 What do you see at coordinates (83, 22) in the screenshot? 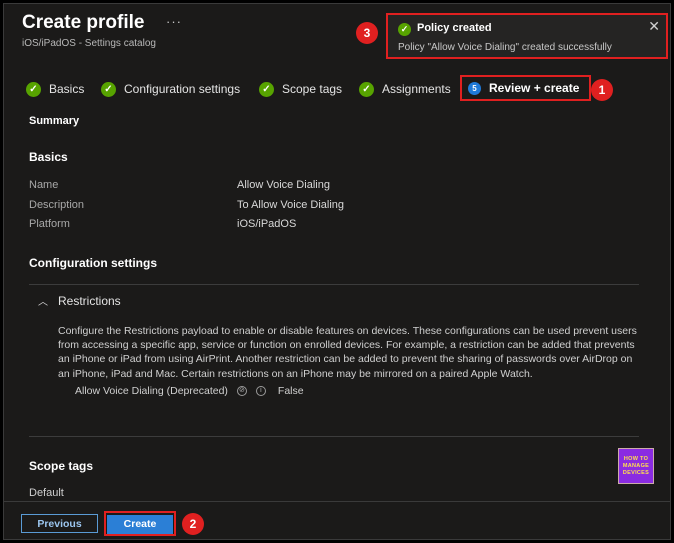
I see `page-title: Create profile` at bounding box center [83, 22].